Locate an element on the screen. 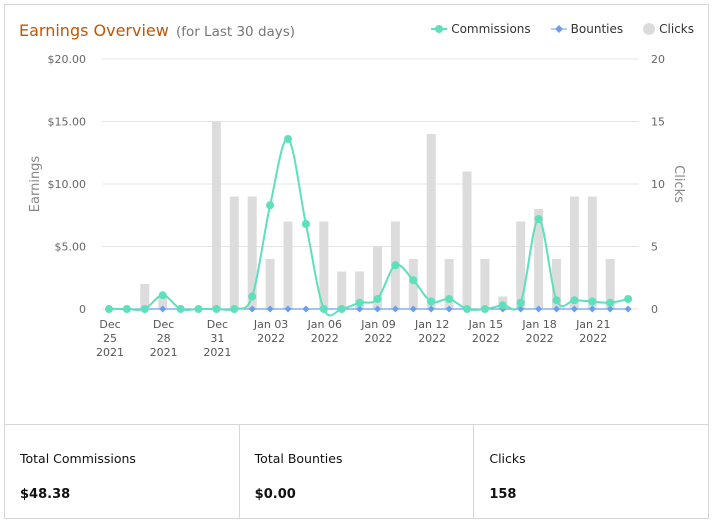 This screenshot has width=713, height=523. stat-label: Total Bounties is located at coordinates (298, 458).